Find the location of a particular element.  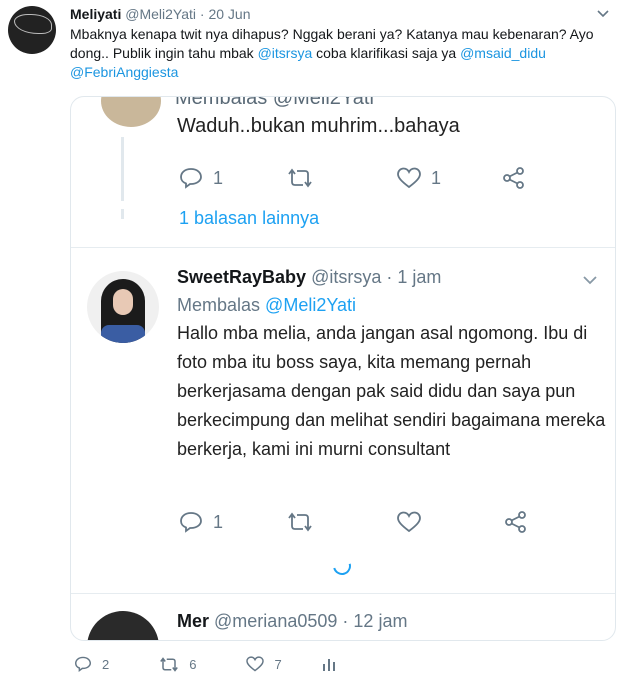

more-replies-link: 1 balasan lainnya is located at coordinates (249, 218).